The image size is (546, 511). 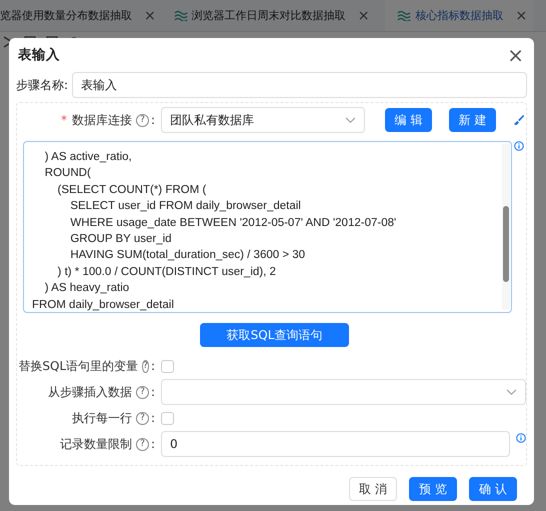 I want to click on dialog-button: 预 览, so click(x=433, y=489).